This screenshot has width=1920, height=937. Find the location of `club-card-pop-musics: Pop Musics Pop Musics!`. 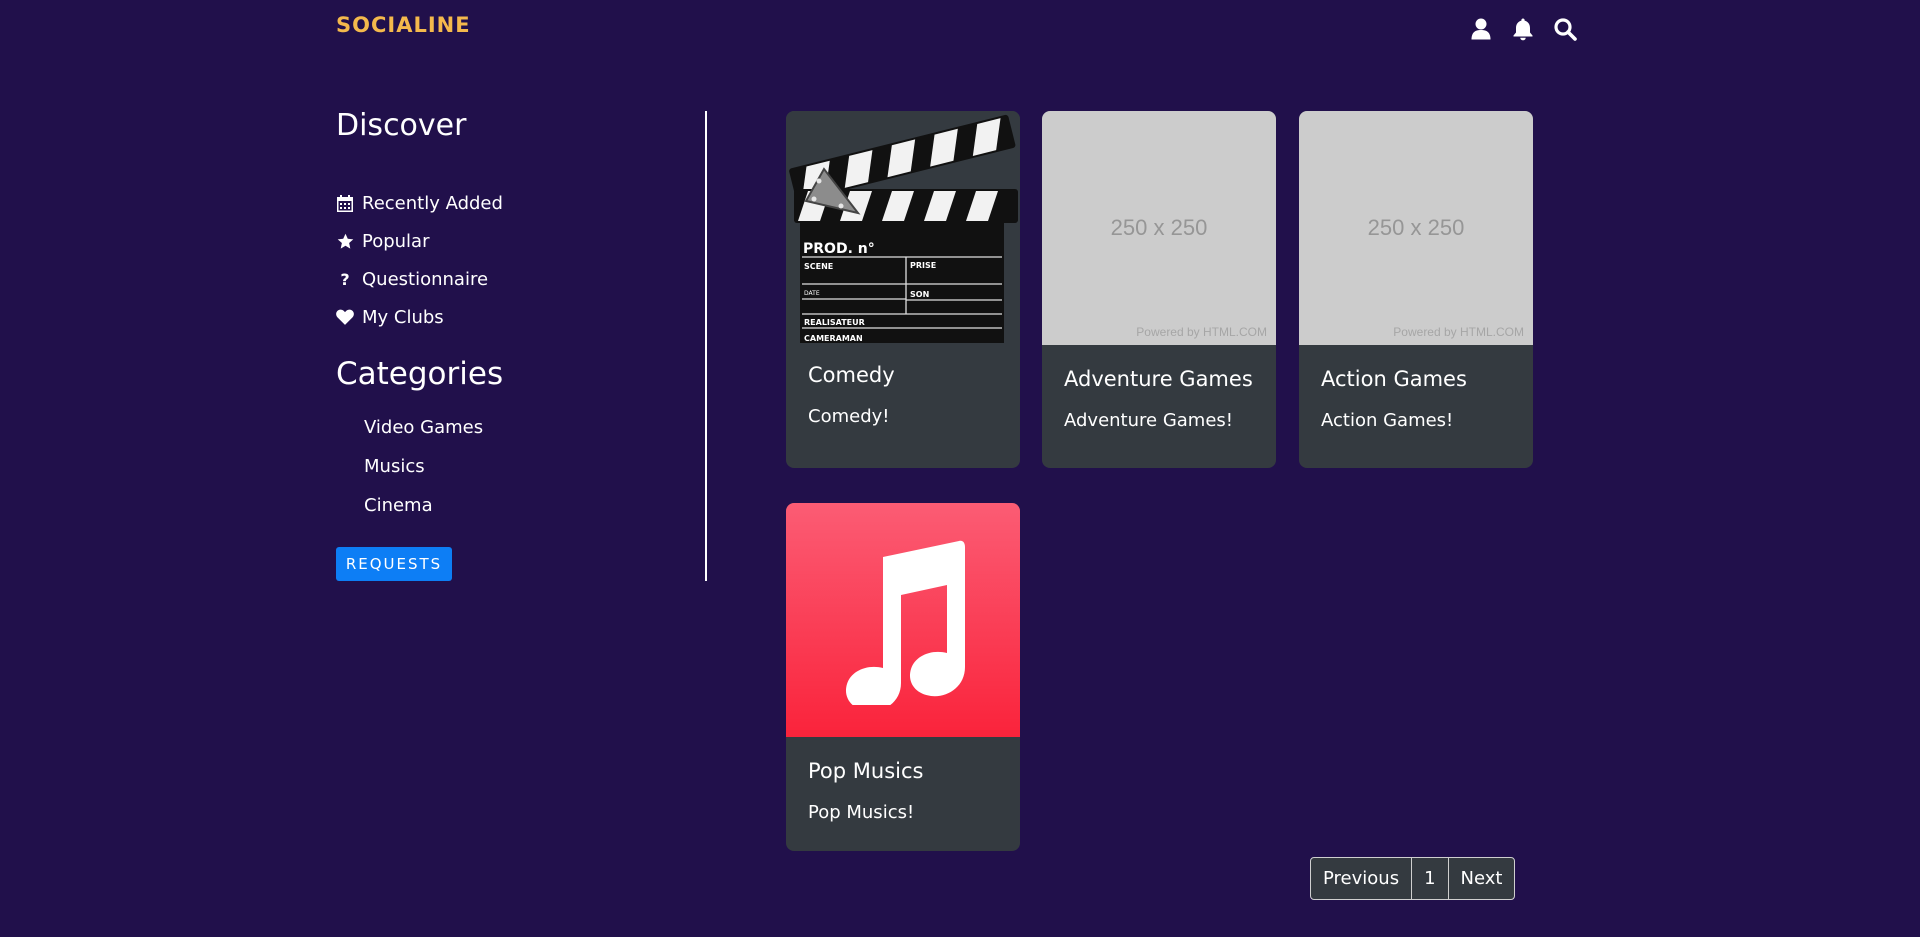

club-card-pop-musics: Pop Musics Pop Musics! is located at coordinates (903, 677).